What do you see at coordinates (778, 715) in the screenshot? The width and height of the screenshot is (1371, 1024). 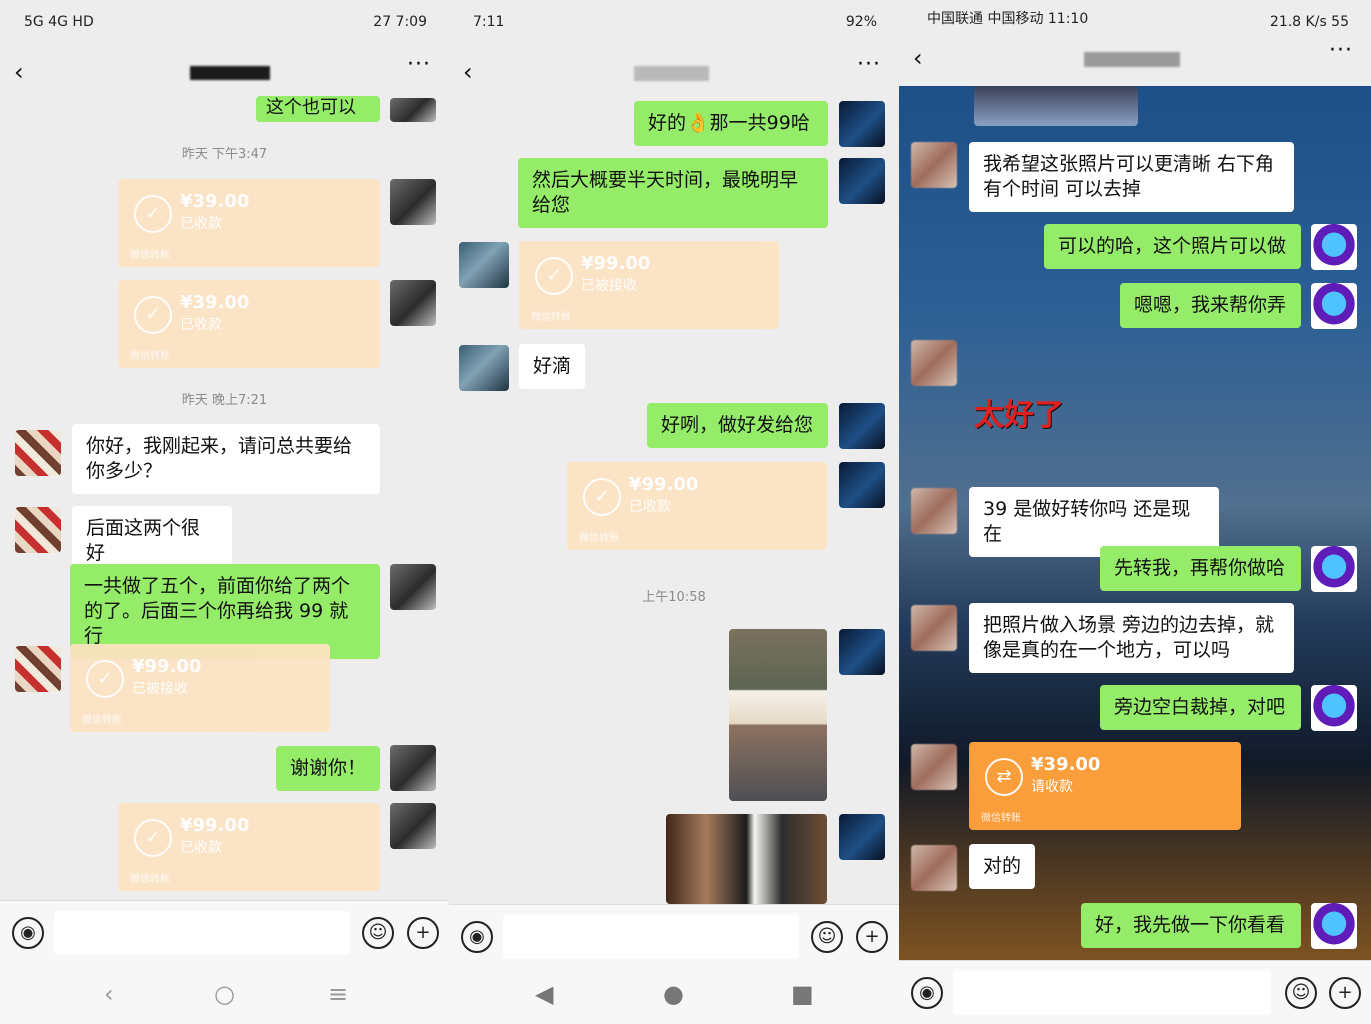 I see `photo-family` at bounding box center [778, 715].